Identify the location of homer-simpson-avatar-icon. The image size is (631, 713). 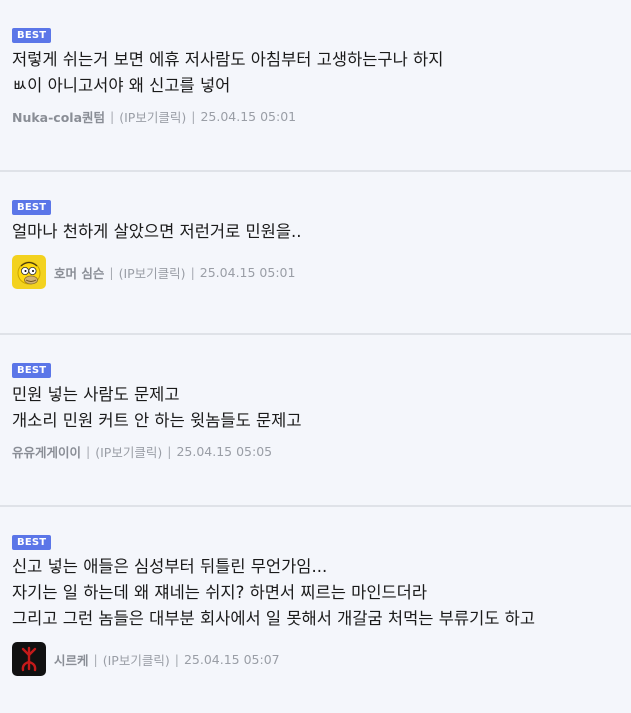
(29, 272).